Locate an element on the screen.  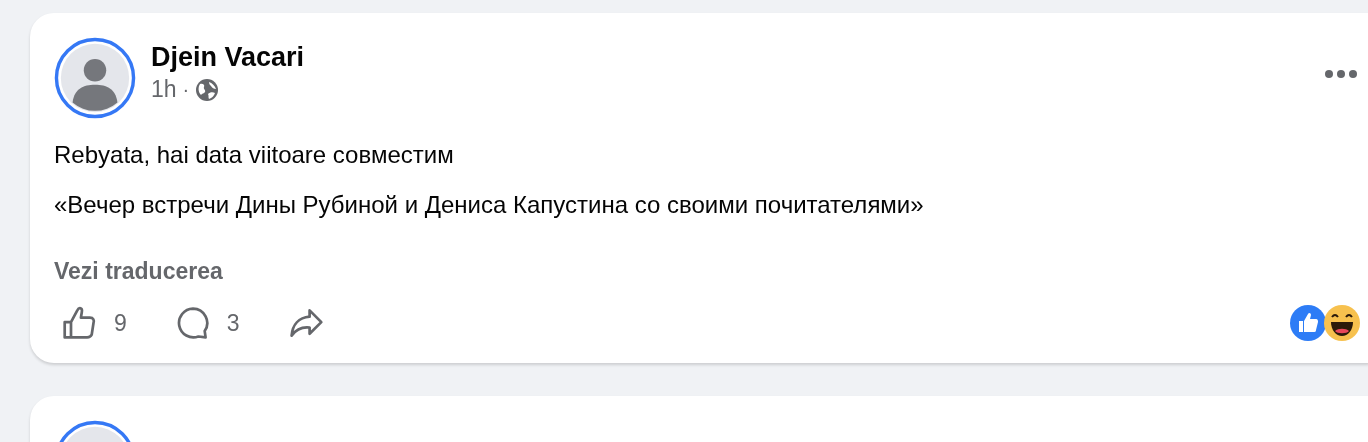
post-text: Rebyata, hai data viitoare совместим is located at coordinates (254, 155).